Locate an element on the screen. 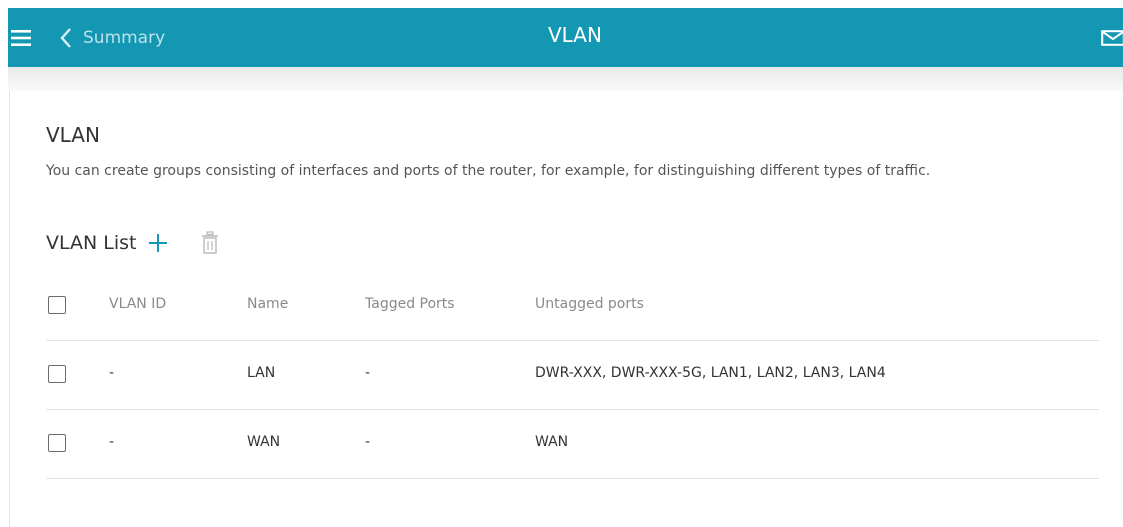 The image size is (1123, 527). vlan-list-header: VLAN List is located at coordinates (132, 243).